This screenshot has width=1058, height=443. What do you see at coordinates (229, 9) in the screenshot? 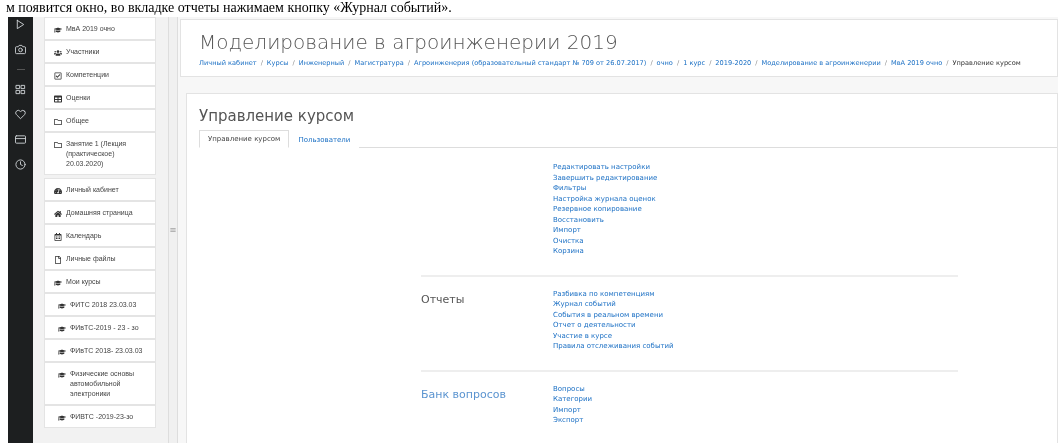
I see `document-caption: м появится окно, во вкладке отчеты нажимаем кнопку «Журнал событий».` at bounding box center [229, 9].